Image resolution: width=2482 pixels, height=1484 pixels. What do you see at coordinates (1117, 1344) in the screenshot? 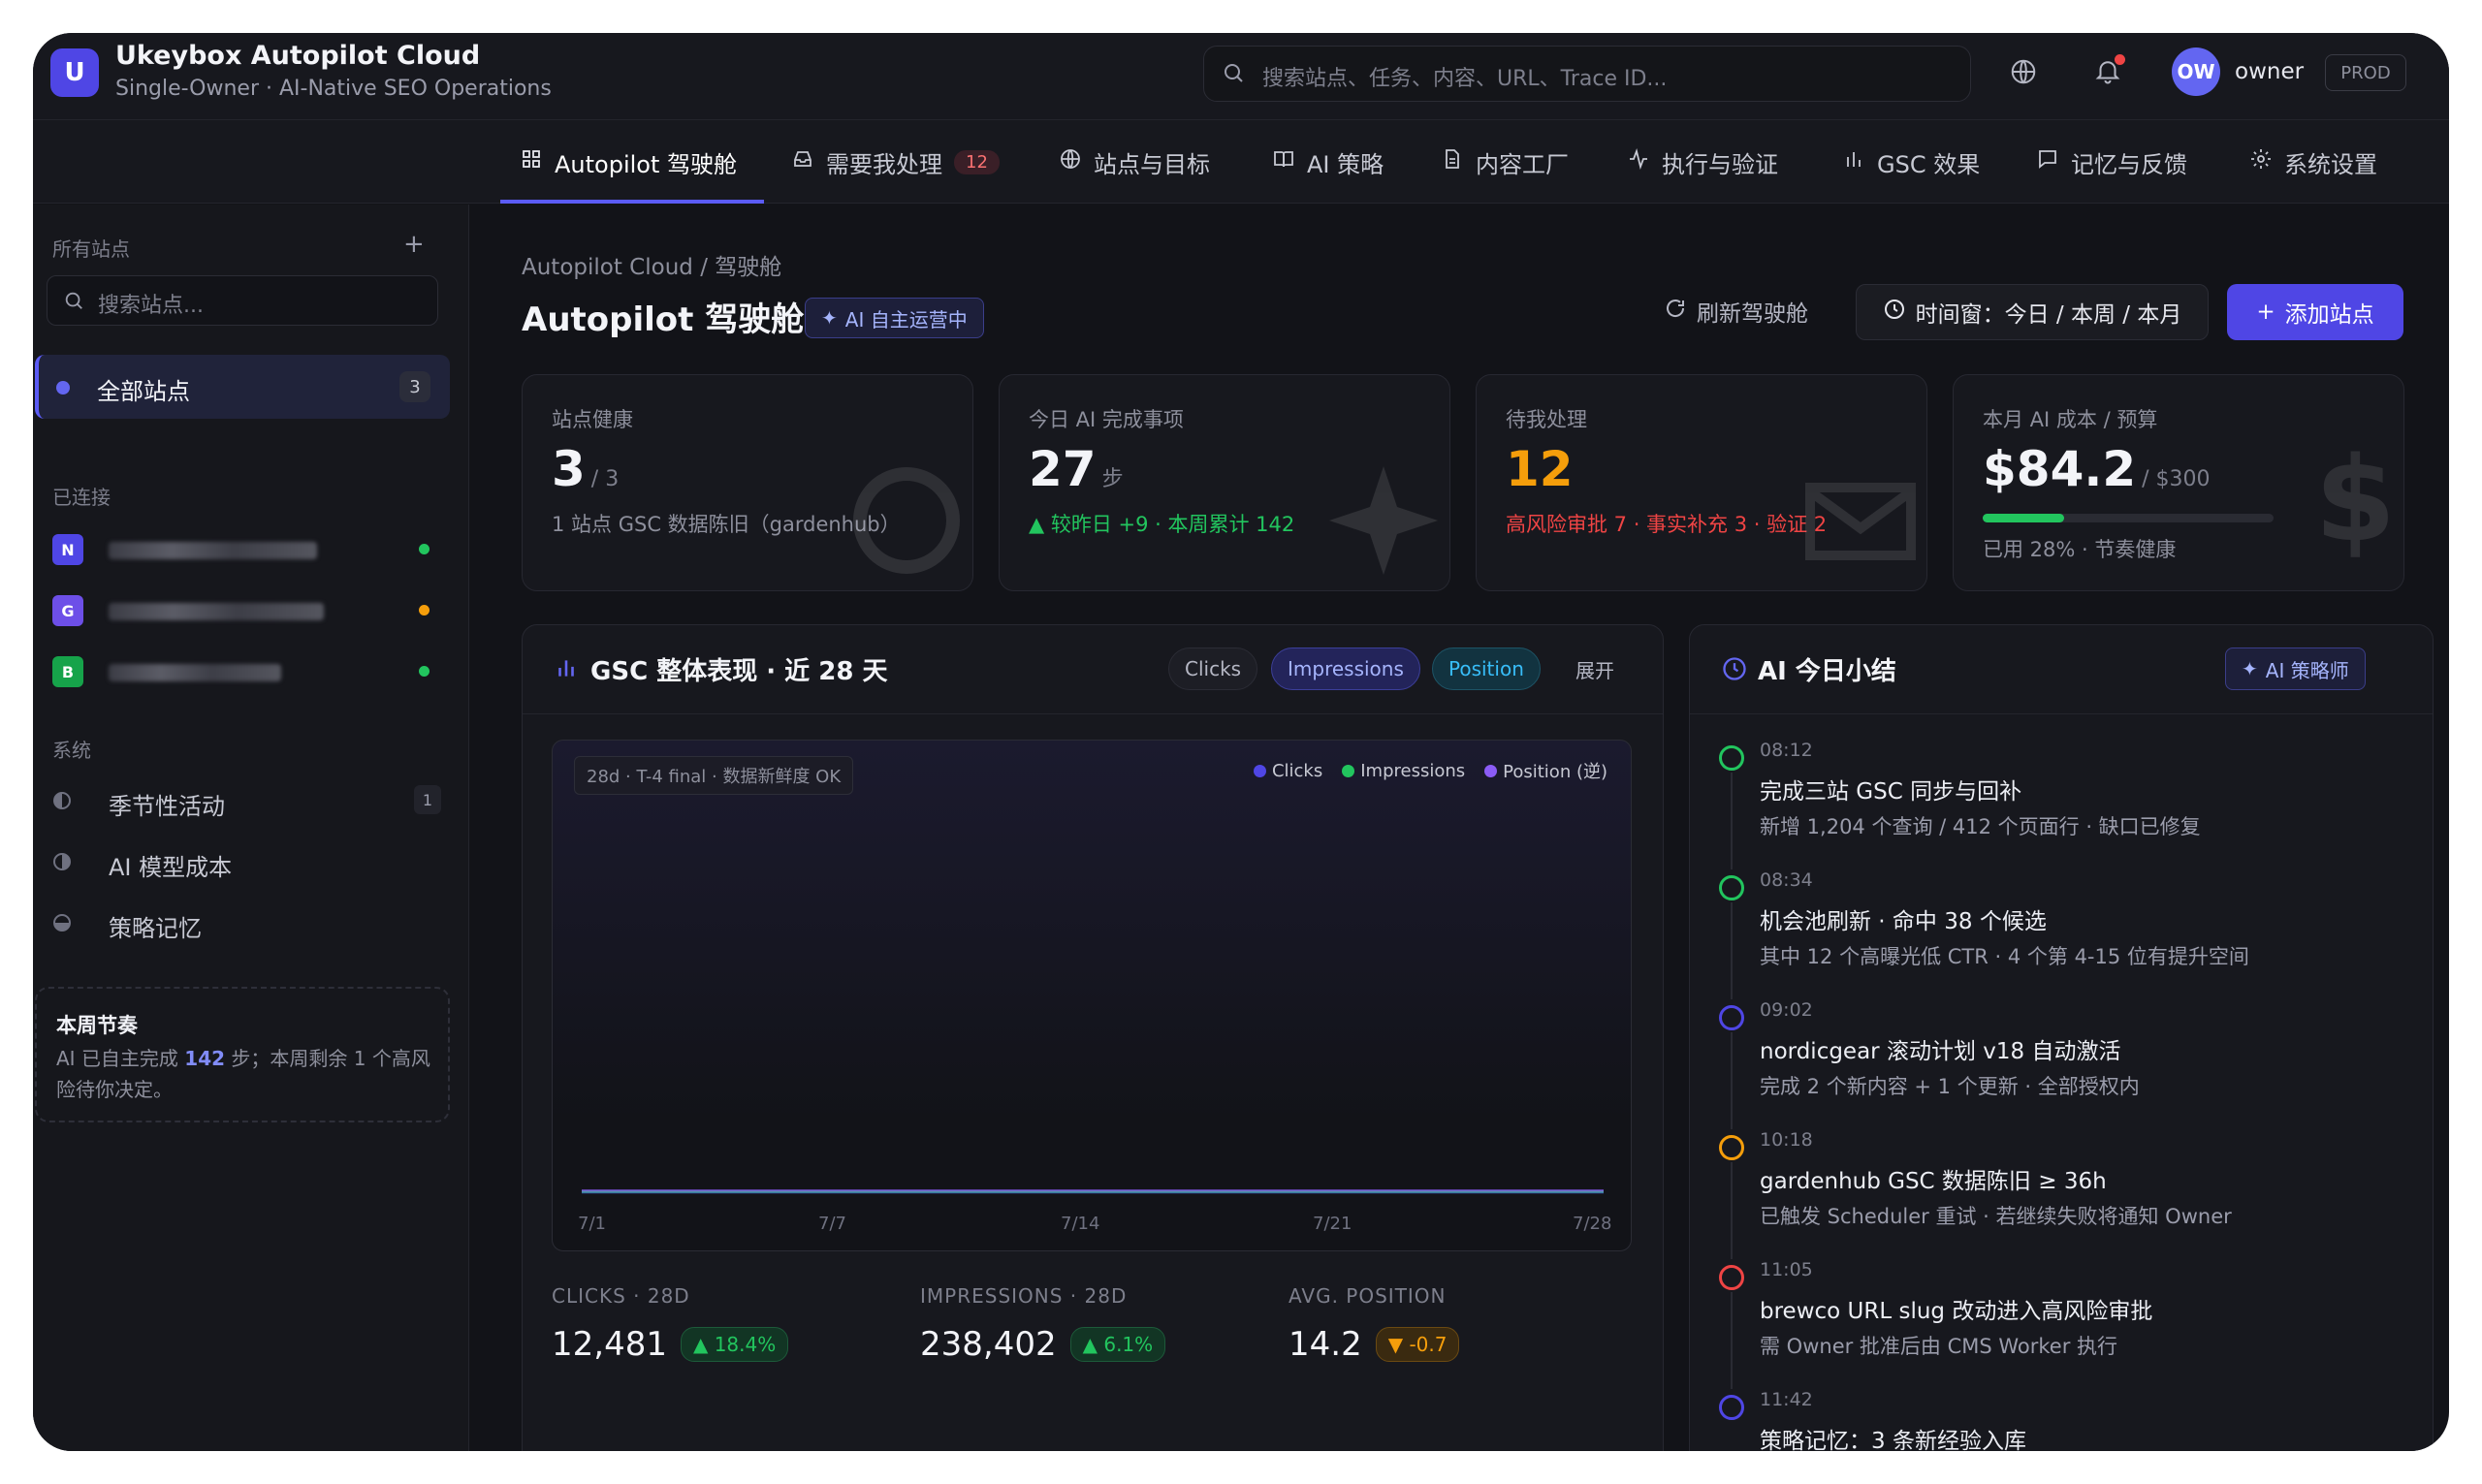
I see `delta-badge: ▲ 6.1%` at bounding box center [1117, 1344].